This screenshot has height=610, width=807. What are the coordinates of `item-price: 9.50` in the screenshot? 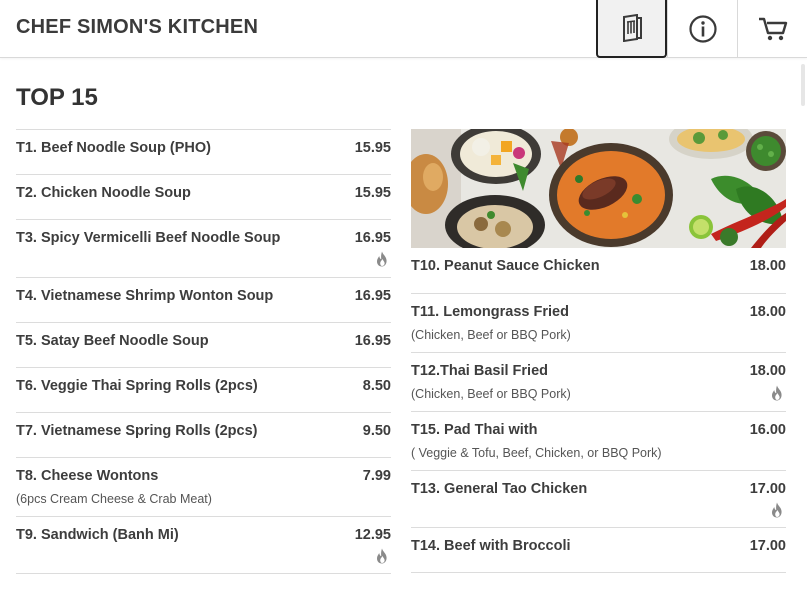 It's located at (376, 431).